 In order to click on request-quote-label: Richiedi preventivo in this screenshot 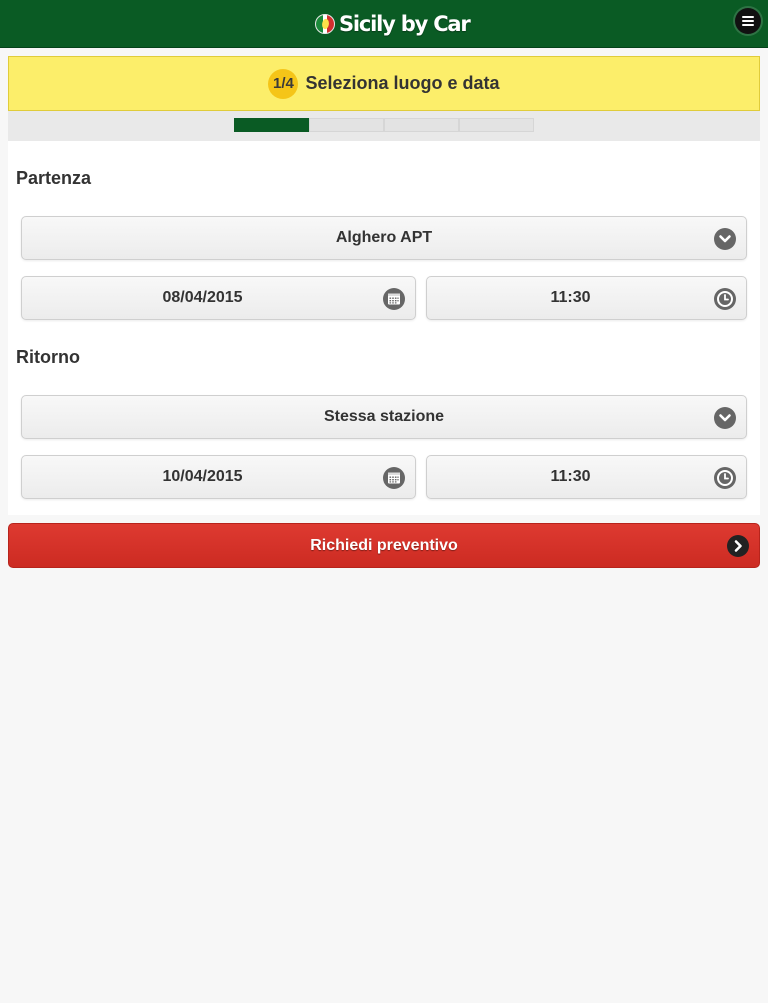, I will do `click(384, 545)`.